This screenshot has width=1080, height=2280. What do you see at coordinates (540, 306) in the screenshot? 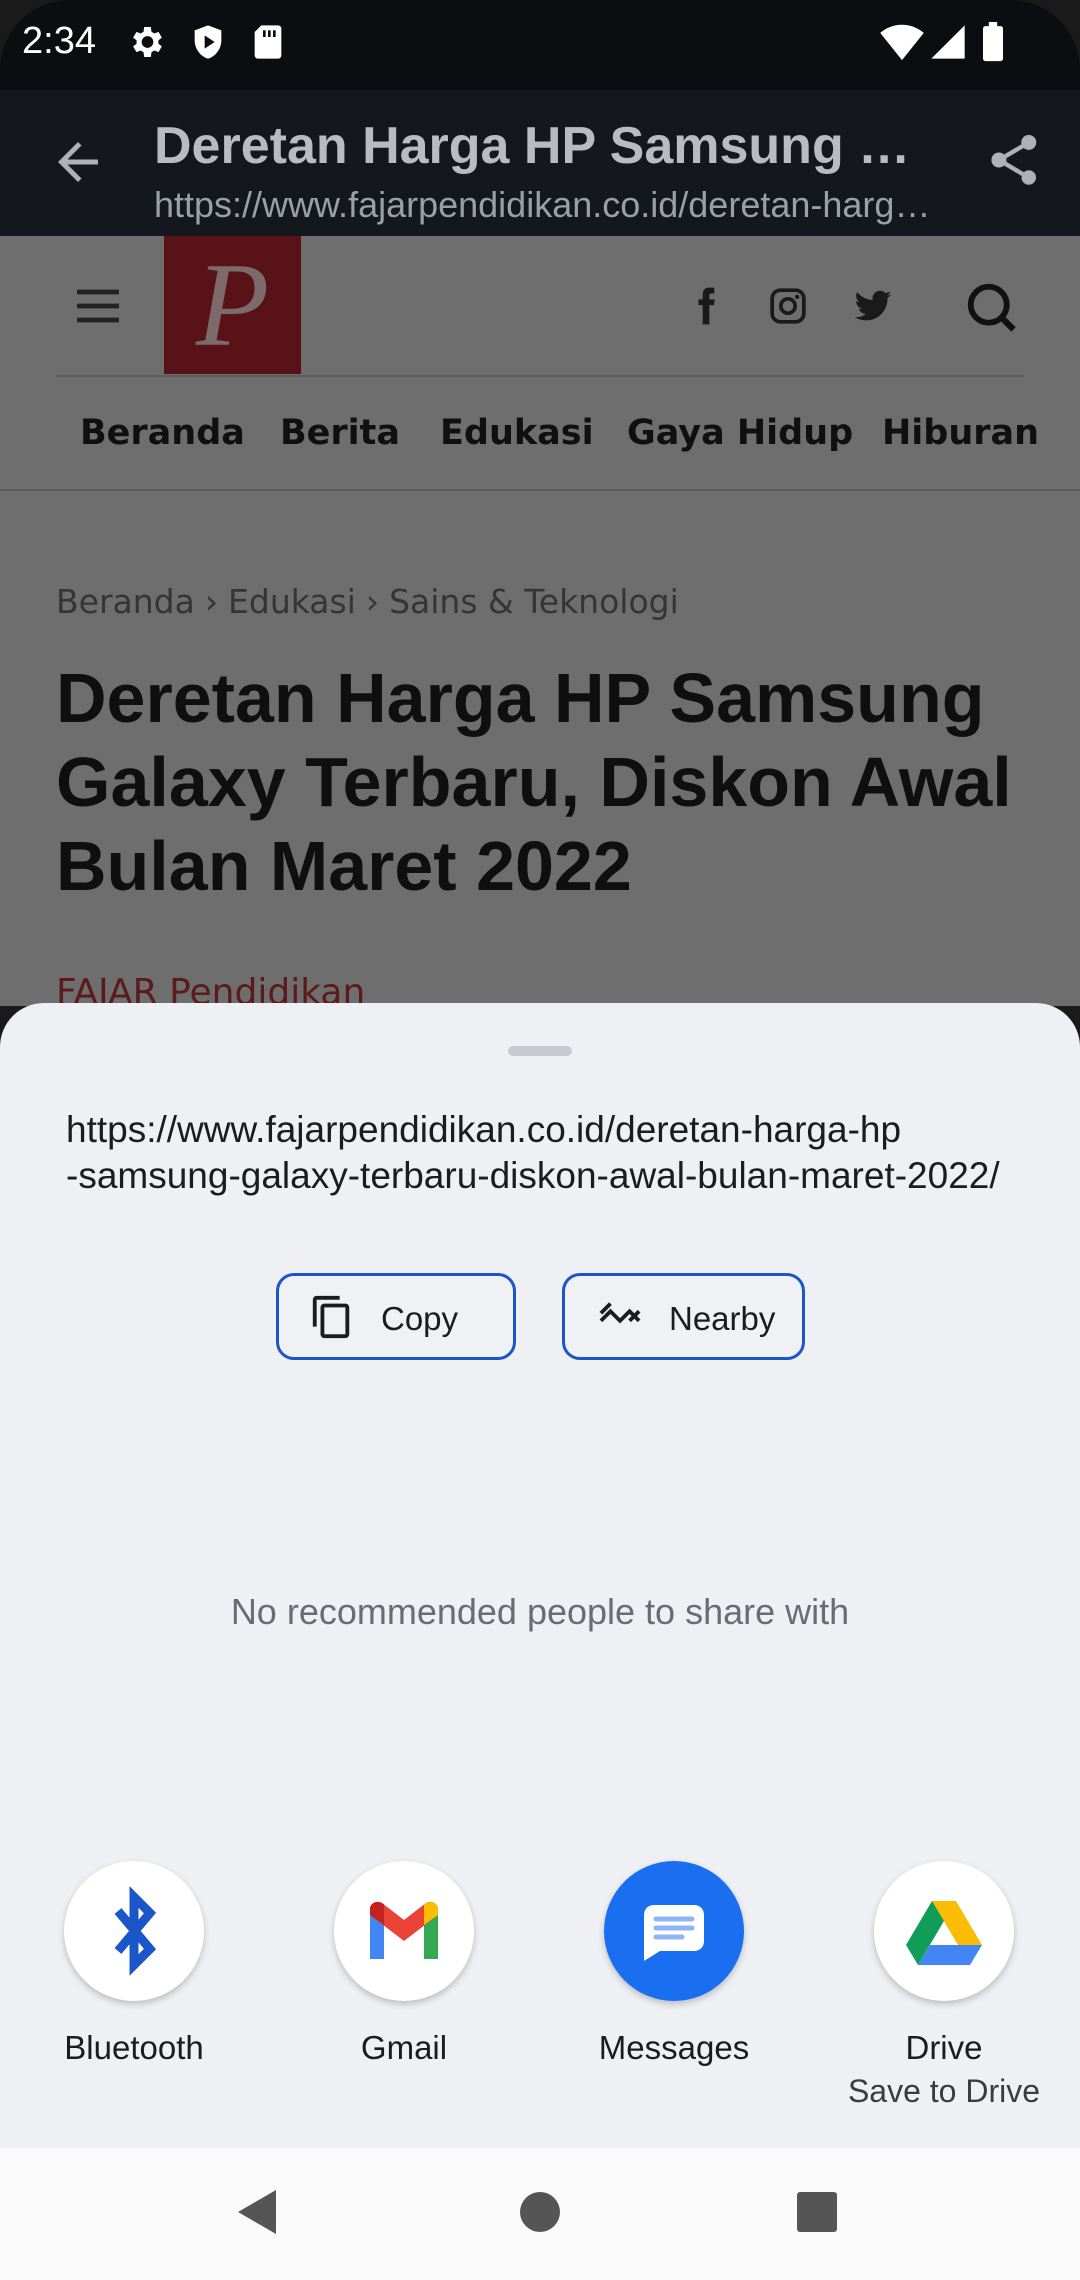
I see `site-header: P` at bounding box center [540, 306].